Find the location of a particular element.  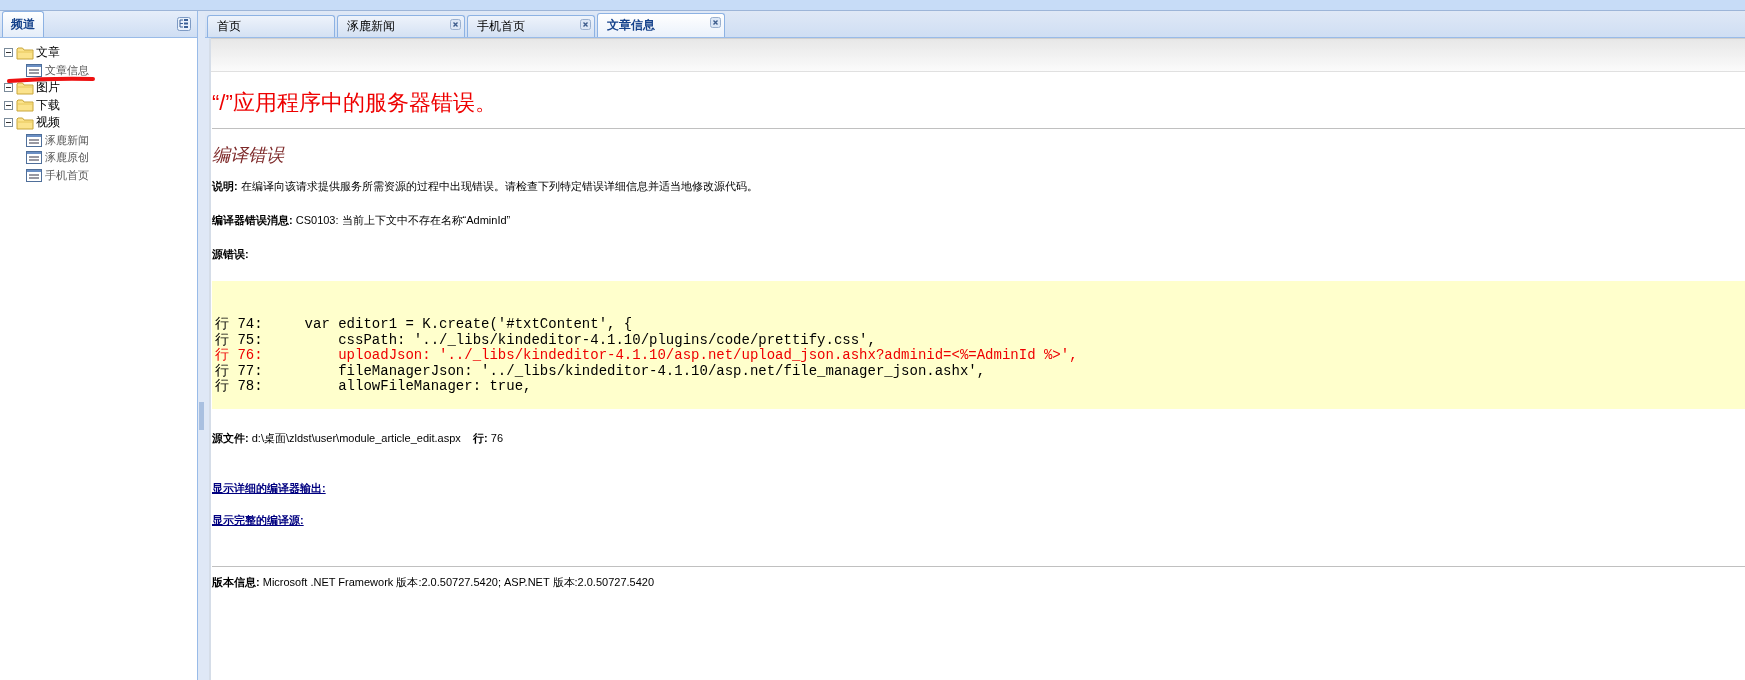

tab: 文章信息 is located at coordinates (661, 25).